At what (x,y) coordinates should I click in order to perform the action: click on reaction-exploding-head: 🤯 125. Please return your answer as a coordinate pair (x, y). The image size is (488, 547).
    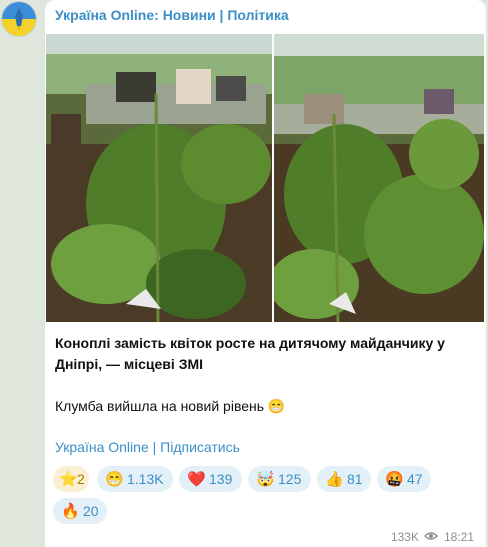
    Looking at the image, I should click on (279, 479).